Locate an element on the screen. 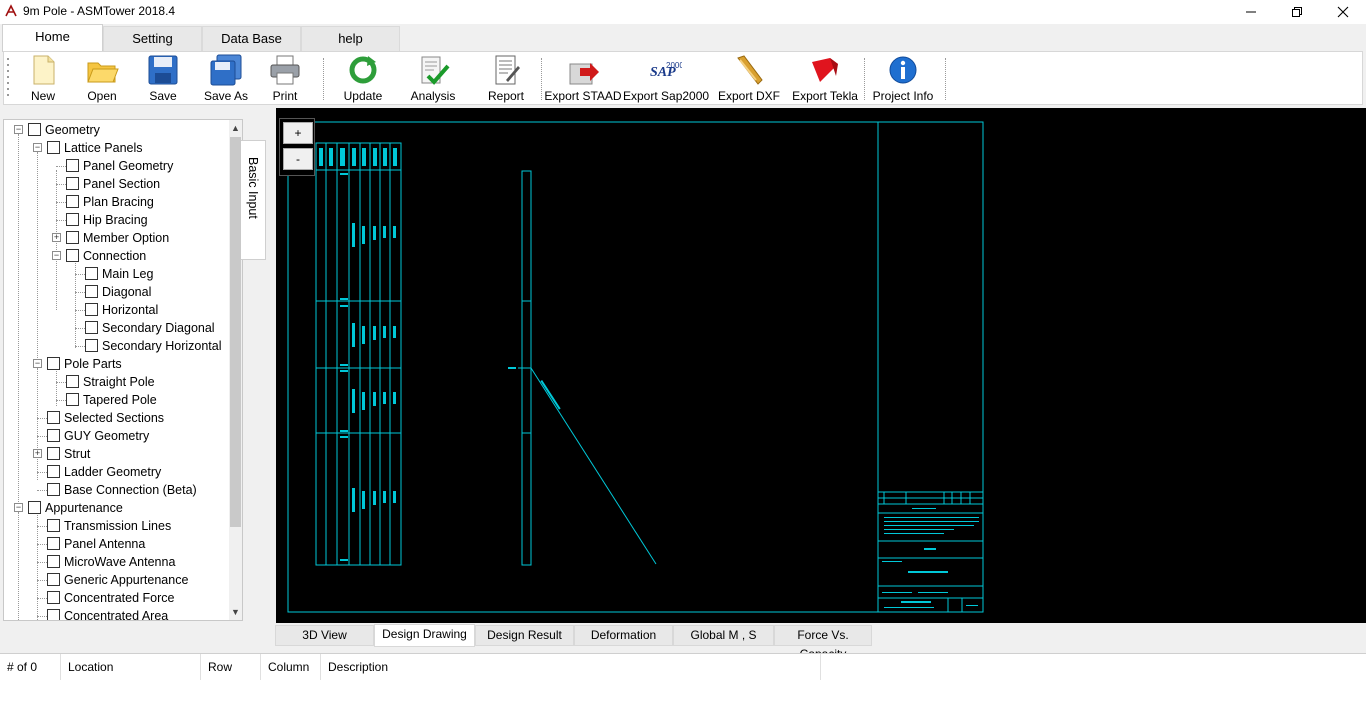  export-staad-icon is located at coordinates (584, 74).